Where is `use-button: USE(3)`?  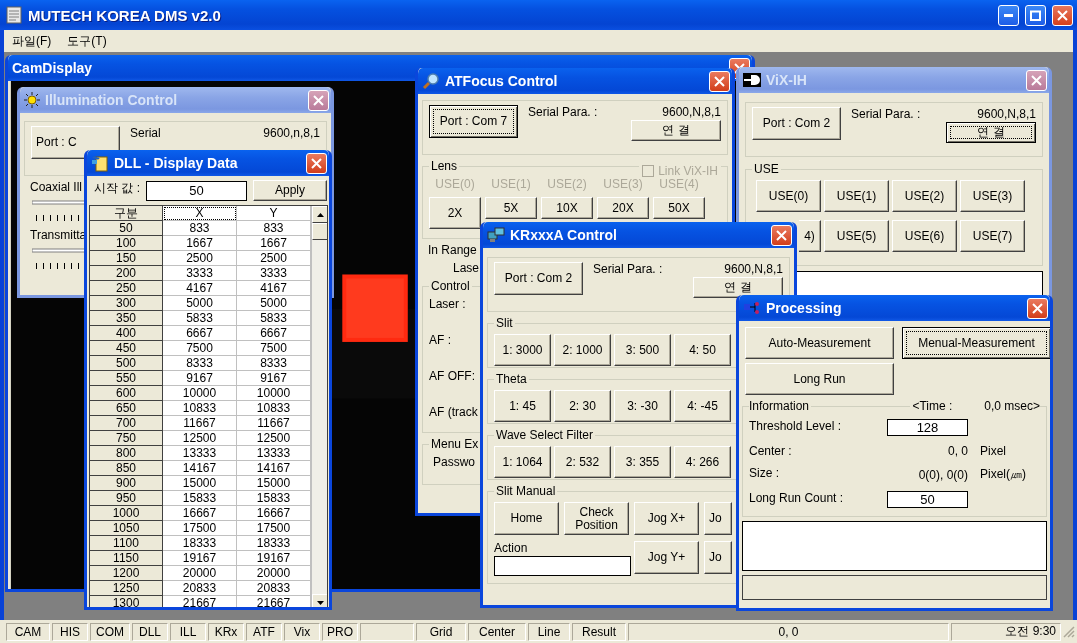
use-button: USE(3) is located at coordinates (992, 196).